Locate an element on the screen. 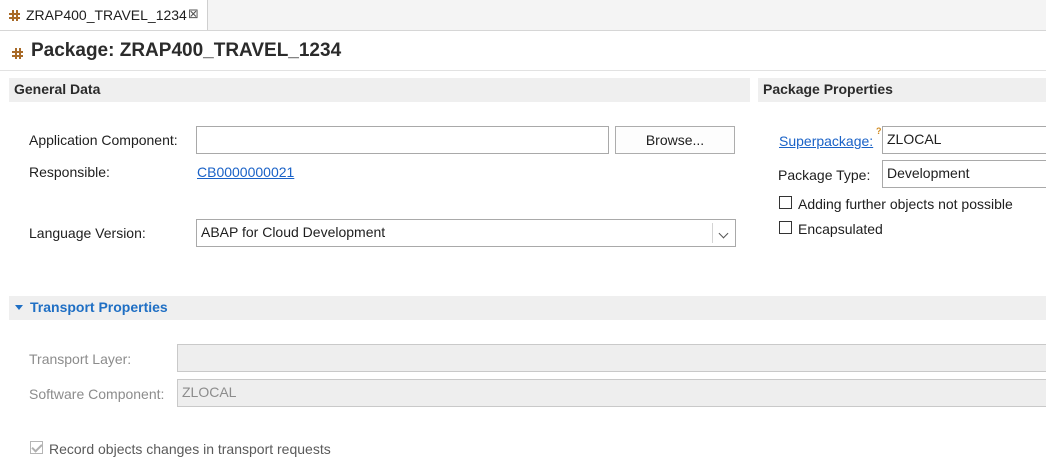 The image size is (1046, 475). superpackage-input: ZLOCAL is located at coordinates (964, 140).